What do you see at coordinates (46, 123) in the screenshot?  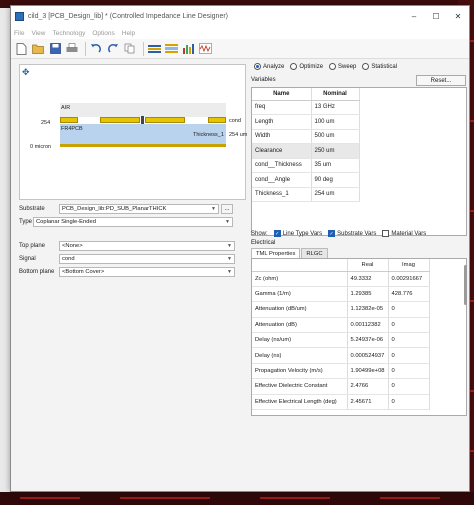 I see `y-254-label: 254` at bounding box center [46, 123].